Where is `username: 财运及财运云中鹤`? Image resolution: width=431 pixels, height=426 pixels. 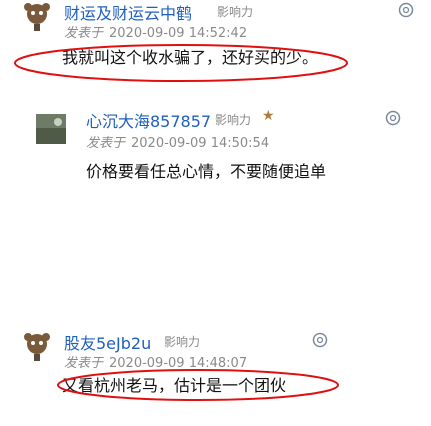
username: 财运及财运云中鹤 is located at coordinates (128, 12).